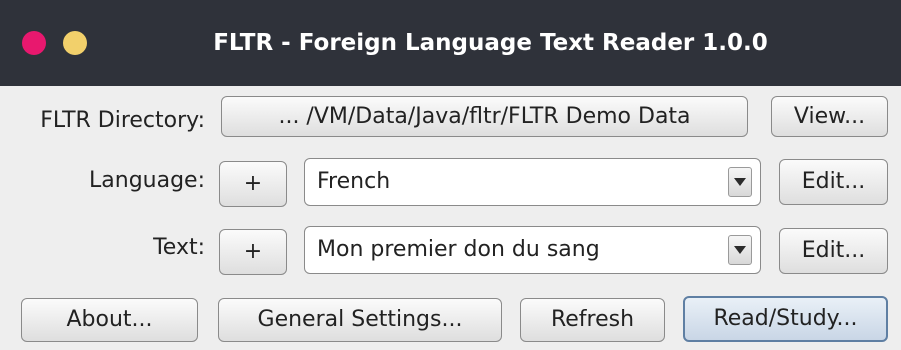  What do you see at coordinates (75, 43) in the screenshot?
I see `minimize-window-button` at bounding box center [75, 43].